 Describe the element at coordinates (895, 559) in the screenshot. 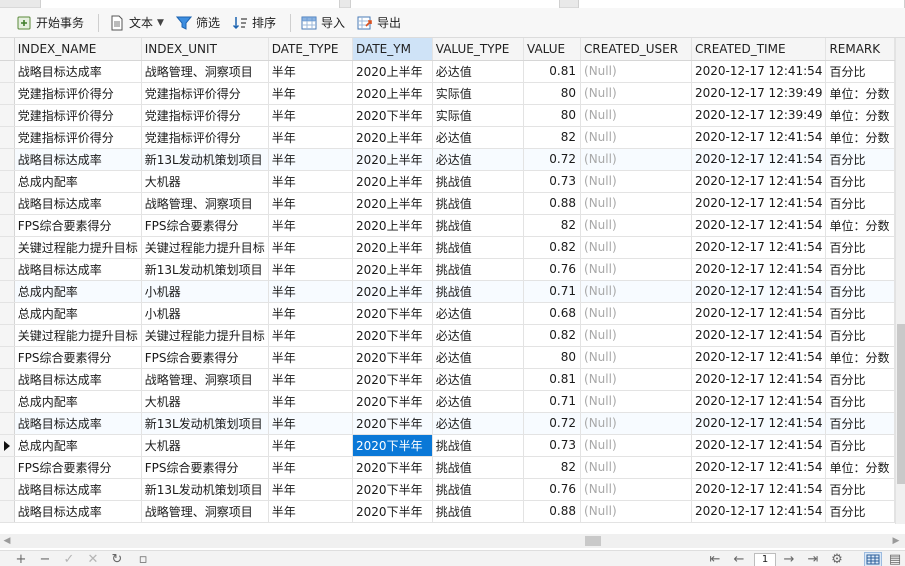

I see `form-view-icon: ▤` at that location.